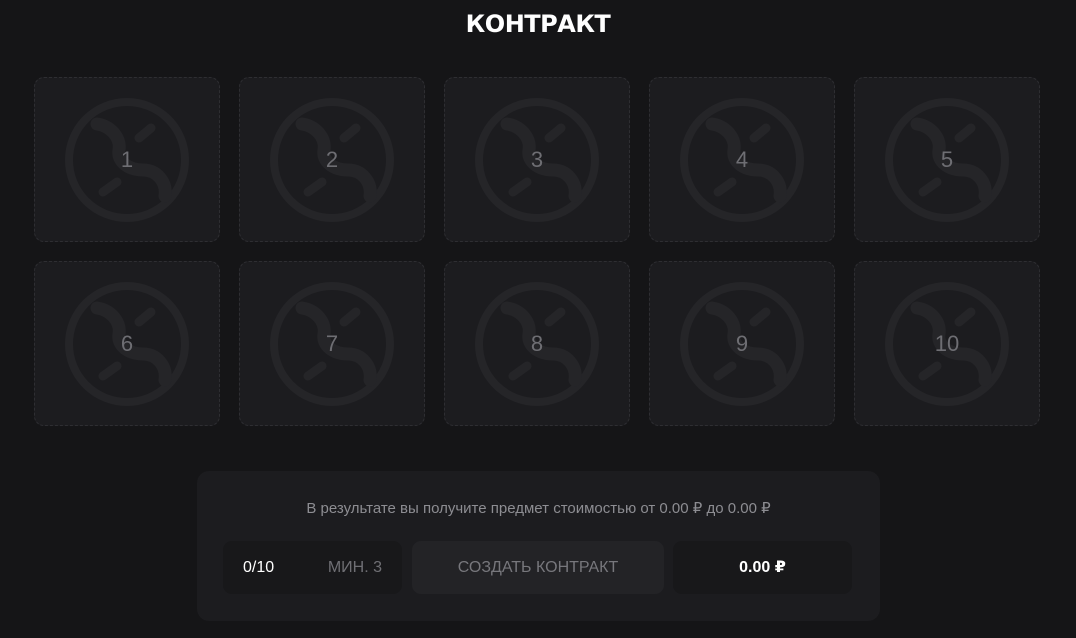  I want to click on contract-slot: 3, so click(537, 159).